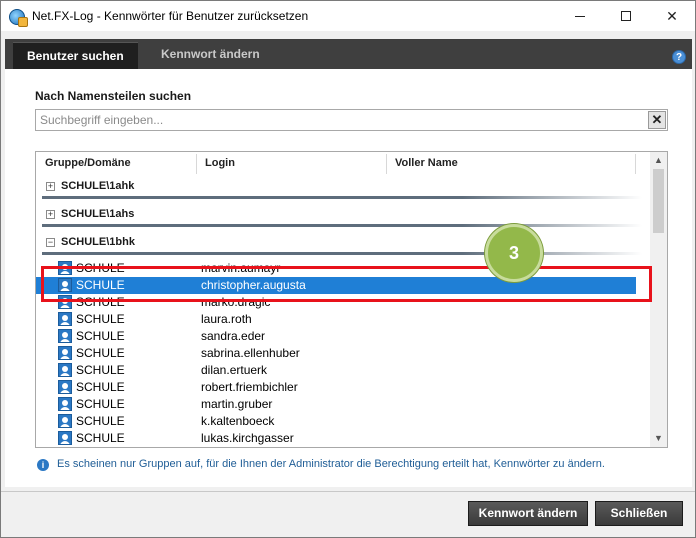  I want to click on step-badge: 3, so click(514, 253).